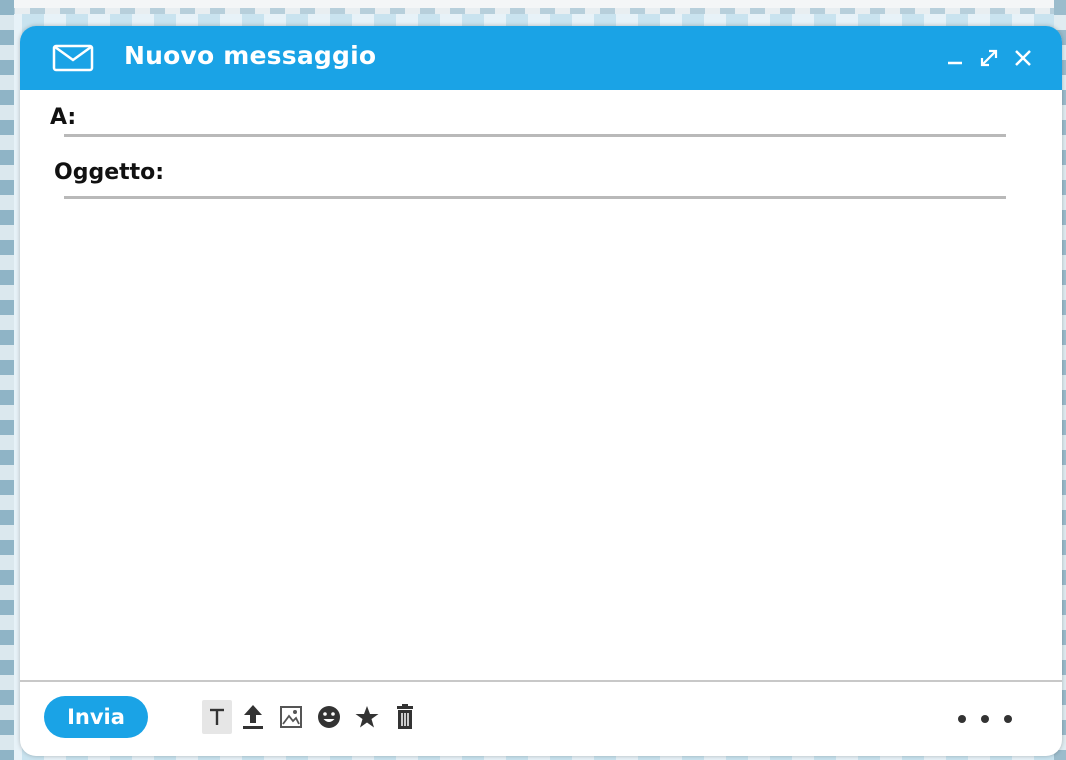  I want to click on attach-upload-icon, so click(253, 717).